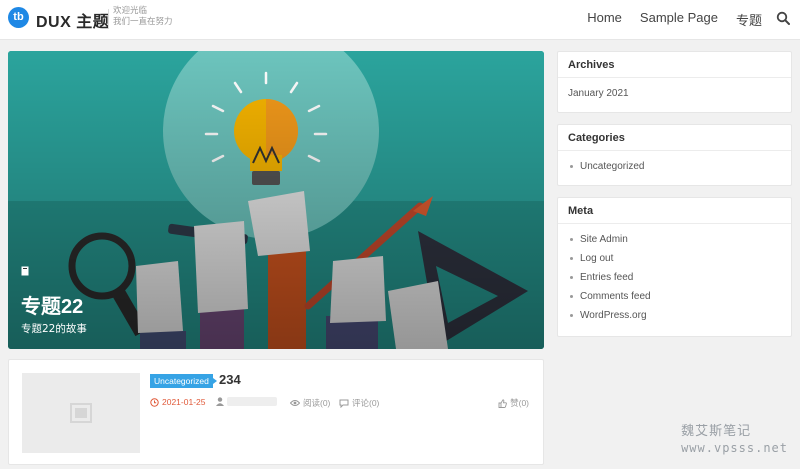  What do you see at coordinates (674, 82) in the screenshot?
I see `widget-archives: Archives January 2021` at bounding box center [674, 82].